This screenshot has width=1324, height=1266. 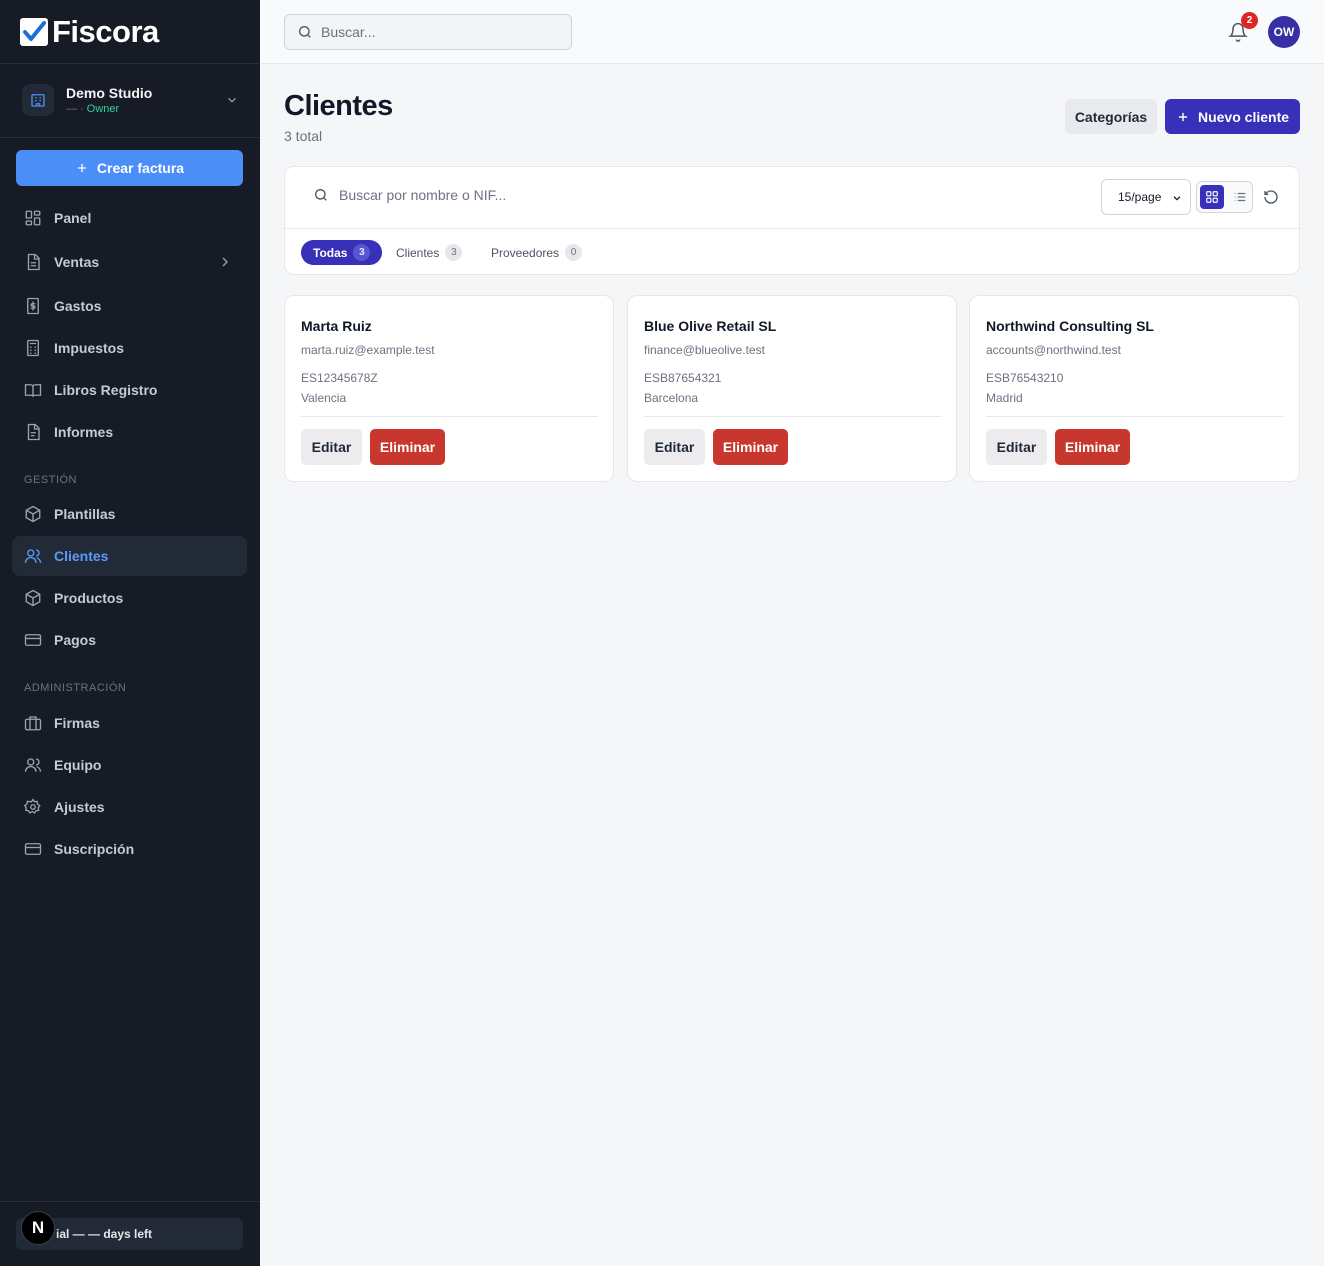 I want to click on list-view-button, so click(x=1240, y=197).